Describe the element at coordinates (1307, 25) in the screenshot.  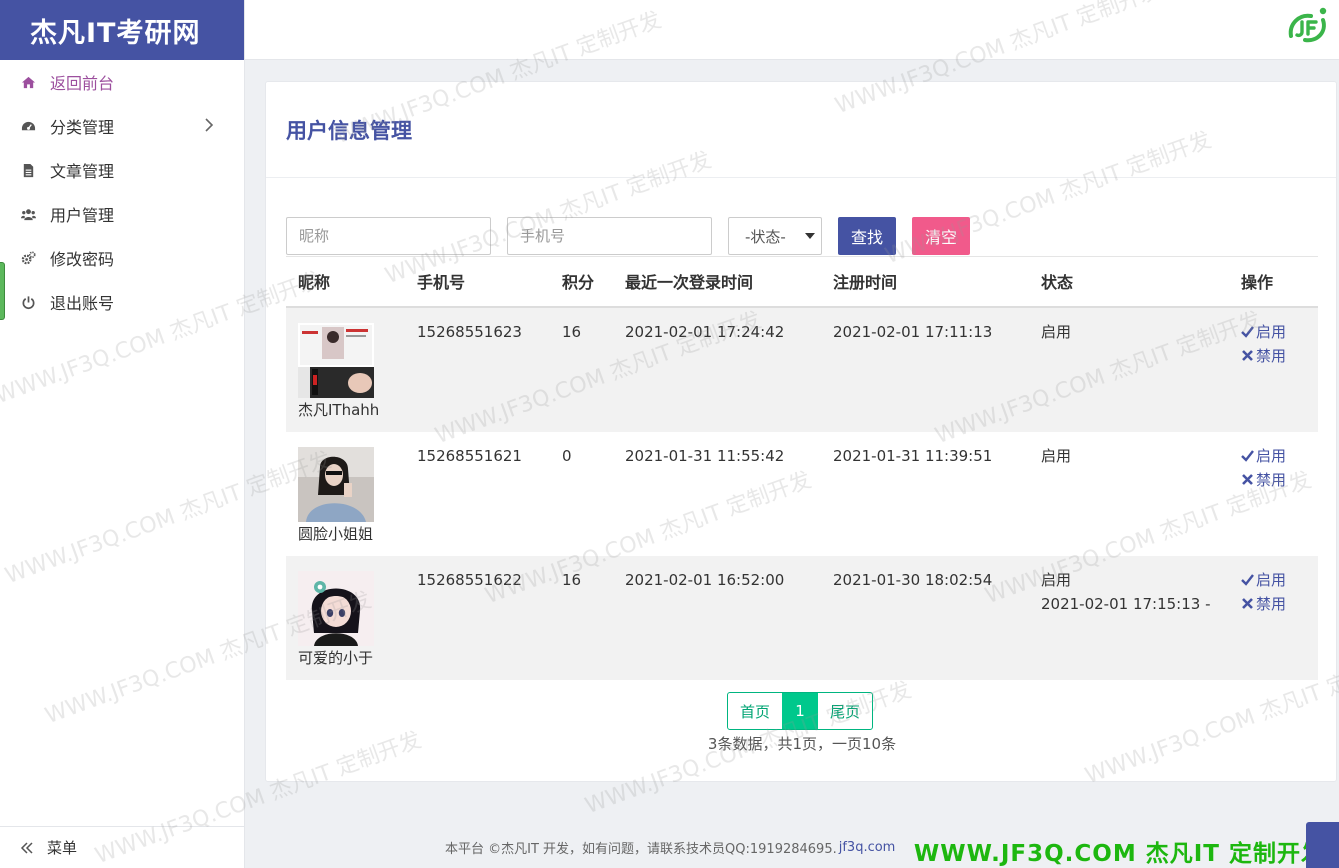
I see `jf-logo-icon` at that location.